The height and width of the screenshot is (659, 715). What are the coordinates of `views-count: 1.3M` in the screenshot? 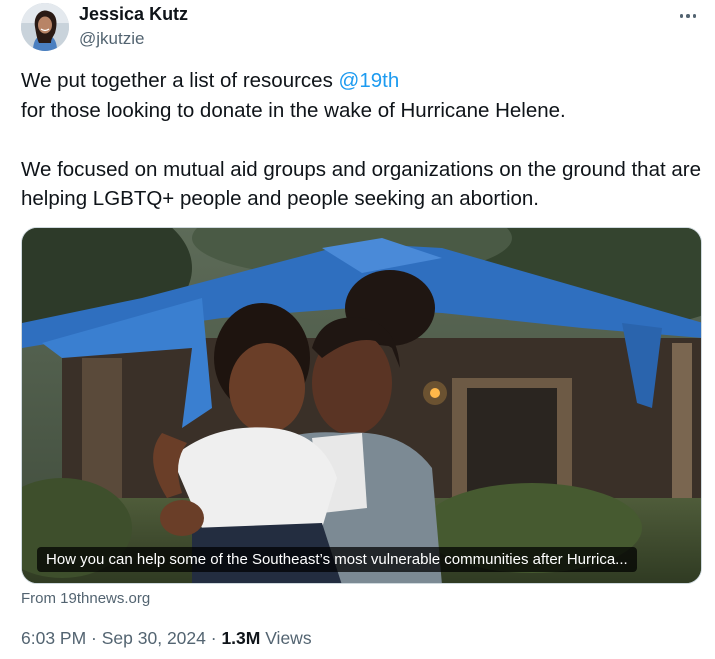 It's located at (241, 638).